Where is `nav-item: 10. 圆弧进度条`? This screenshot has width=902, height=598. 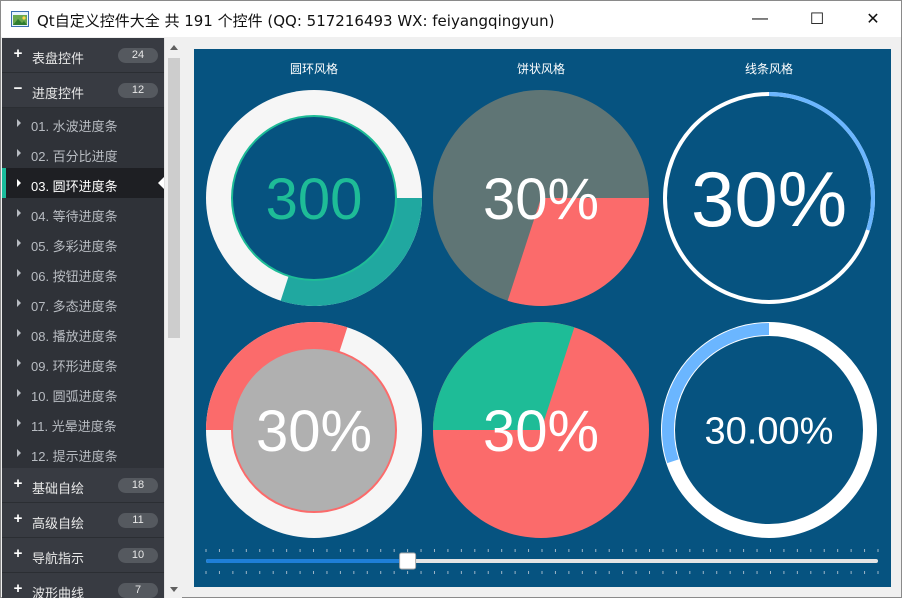
nav-item: 10. 圆弧进度条 is located at coordinates (83, 393).